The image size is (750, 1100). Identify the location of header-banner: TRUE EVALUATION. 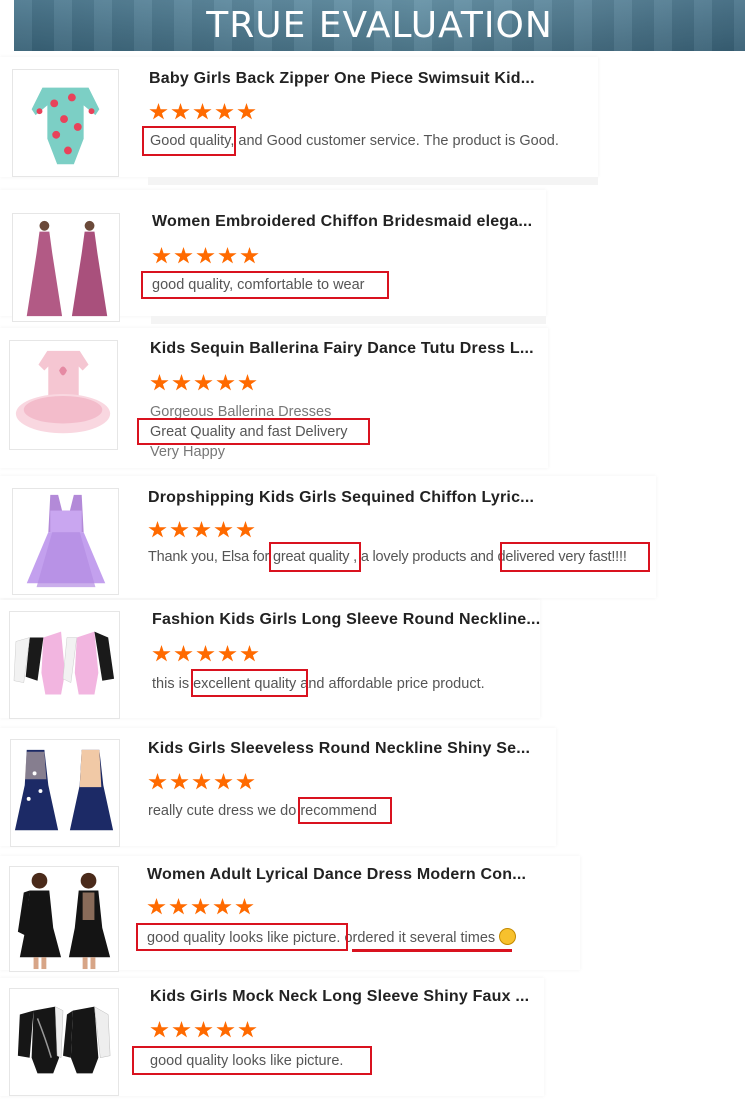
(379, 25).